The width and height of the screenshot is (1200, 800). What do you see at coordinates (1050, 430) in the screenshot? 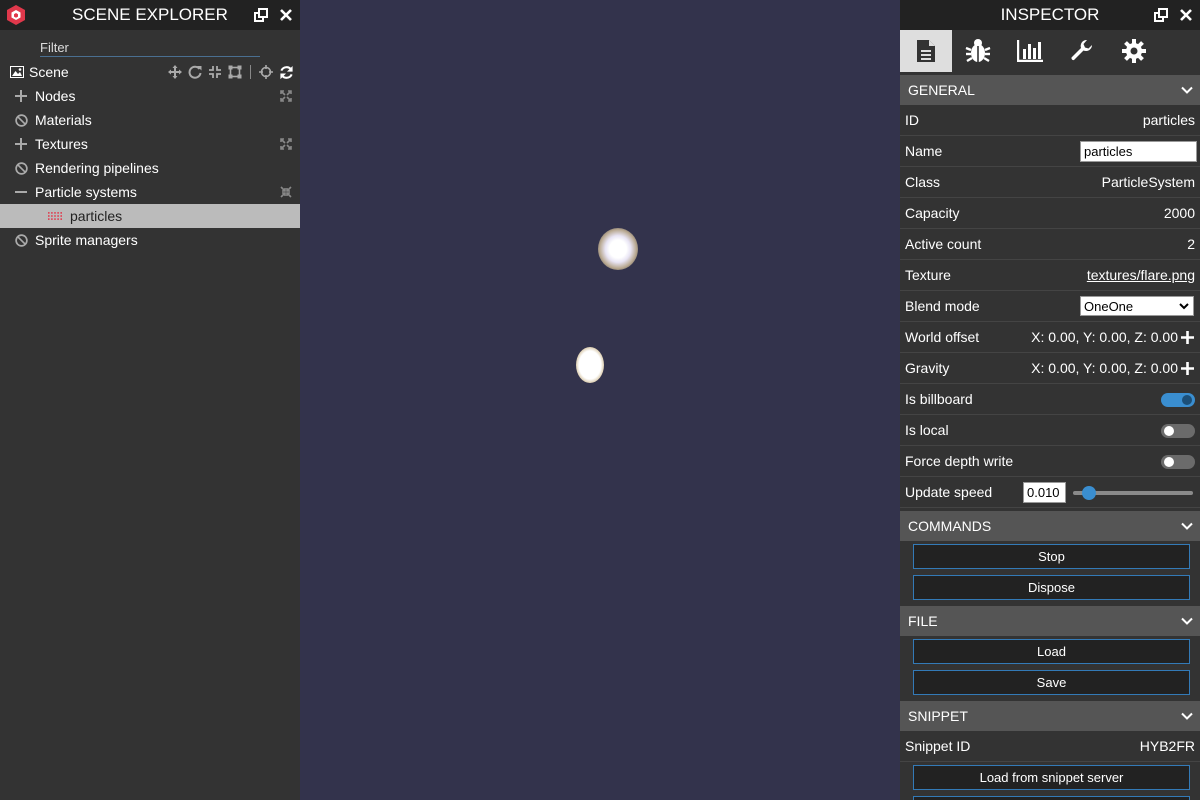
I see `prop-is-local: Is local` at bounding box center [1050, 430].